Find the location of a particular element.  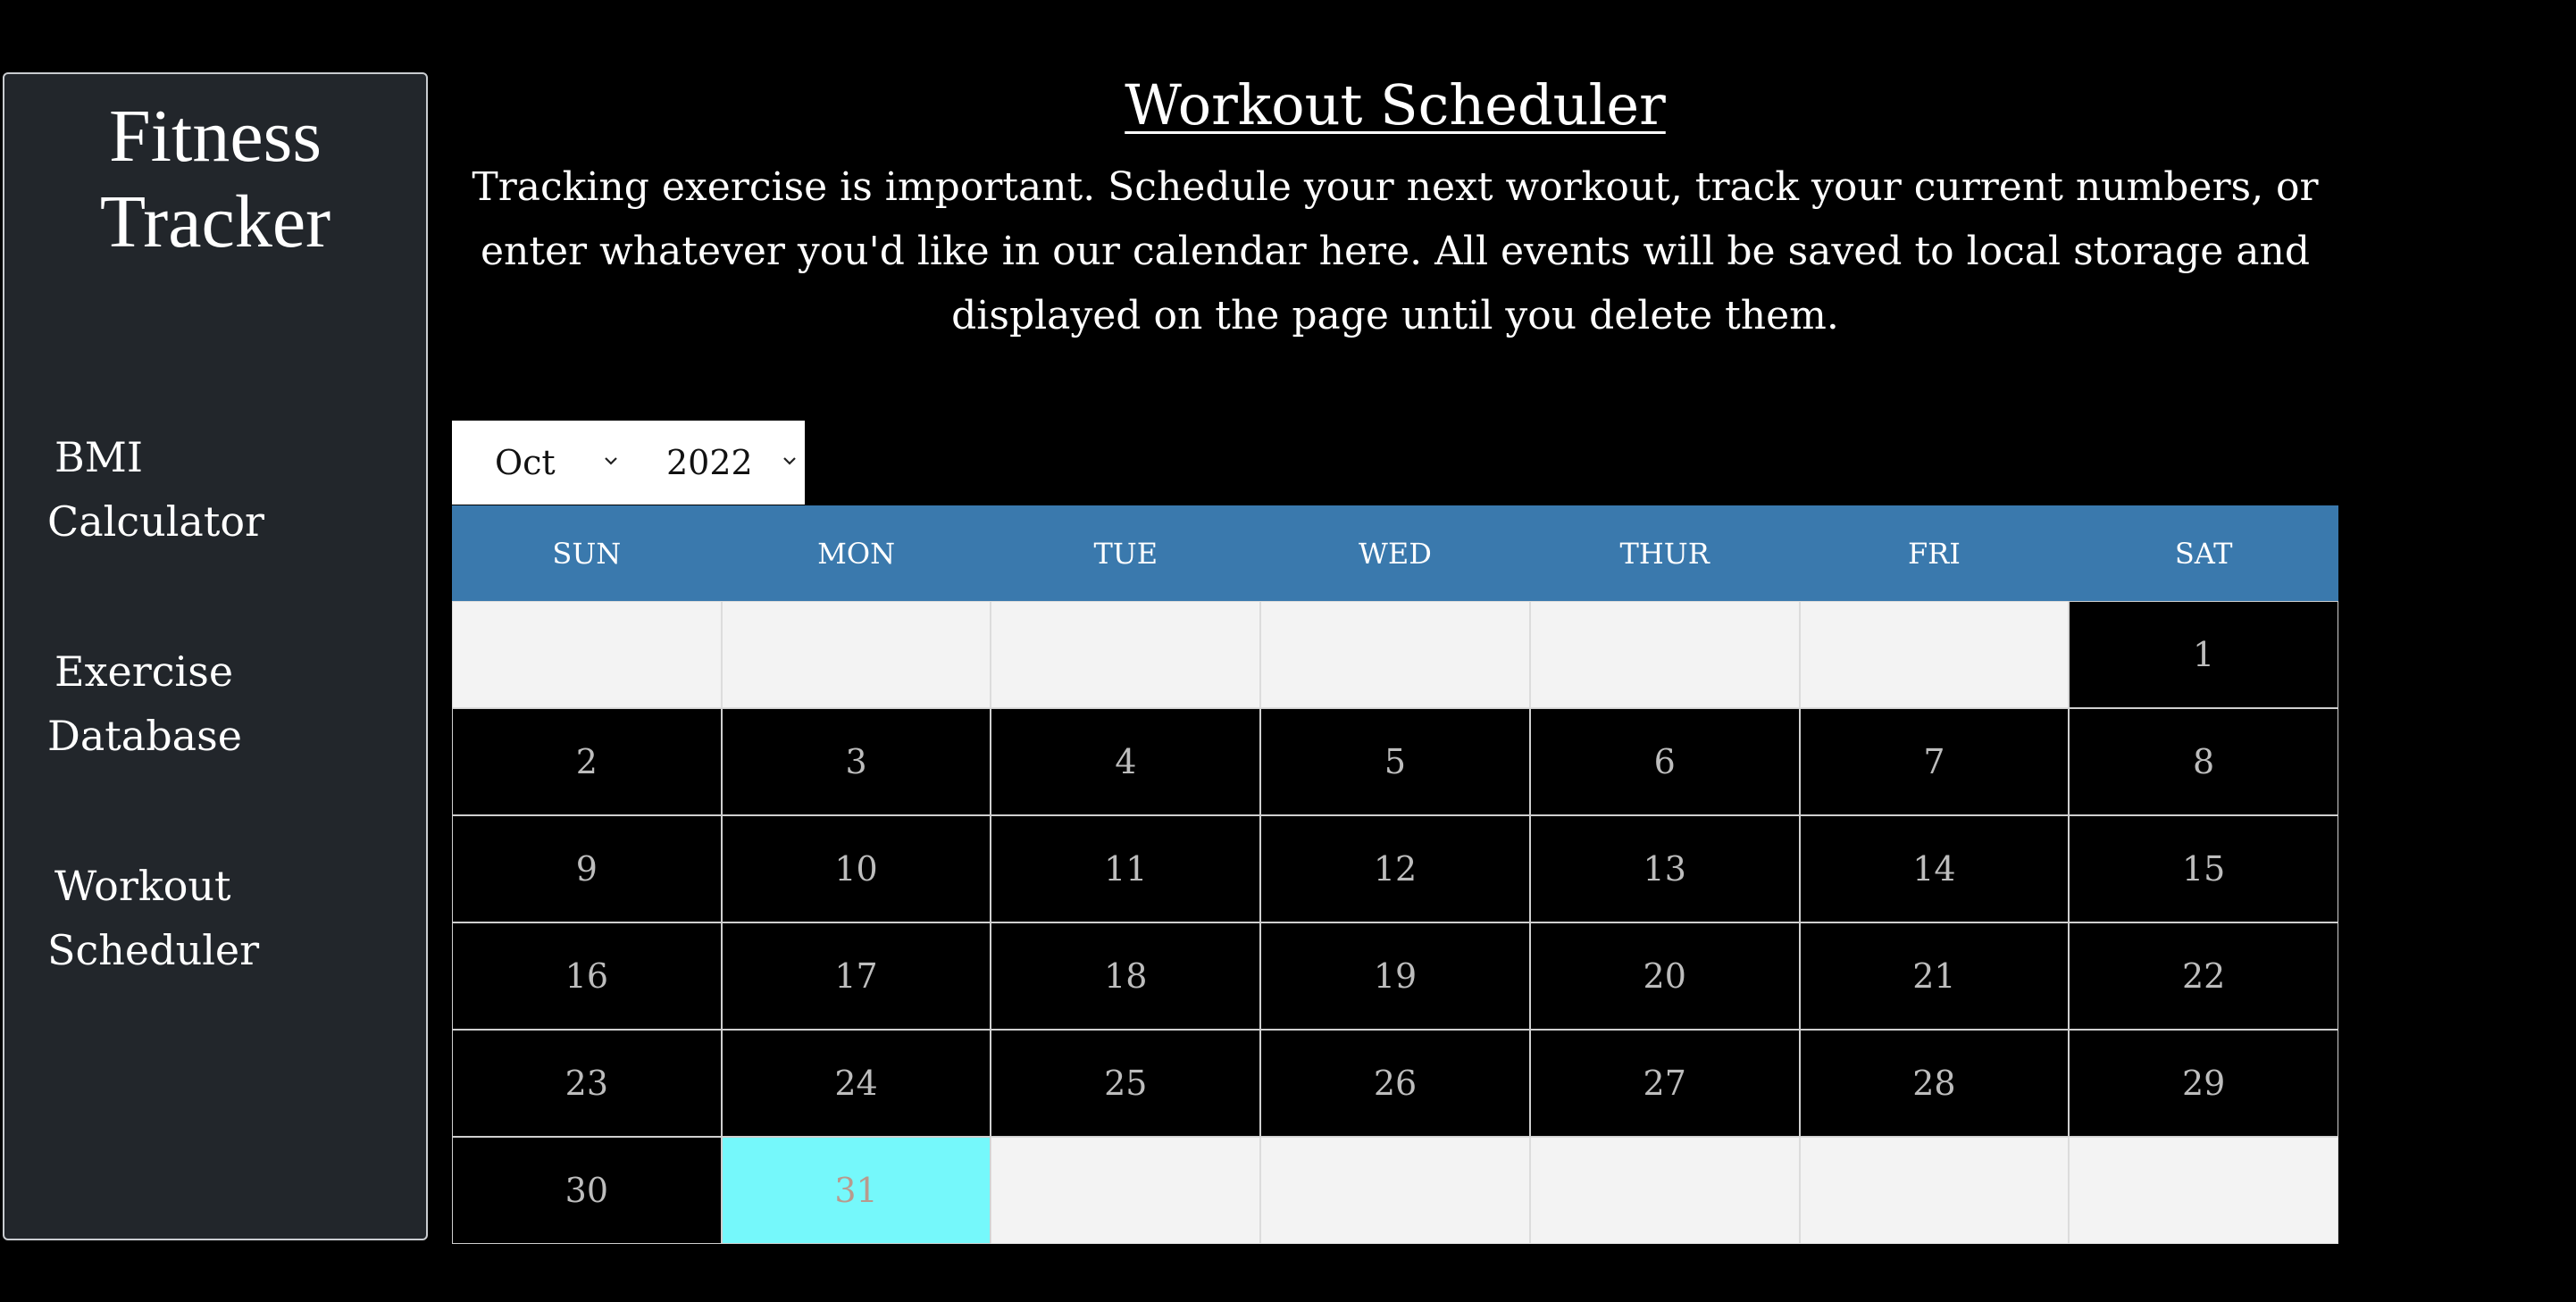

calendar-day: 6 is located at coordinates (1665, 761).